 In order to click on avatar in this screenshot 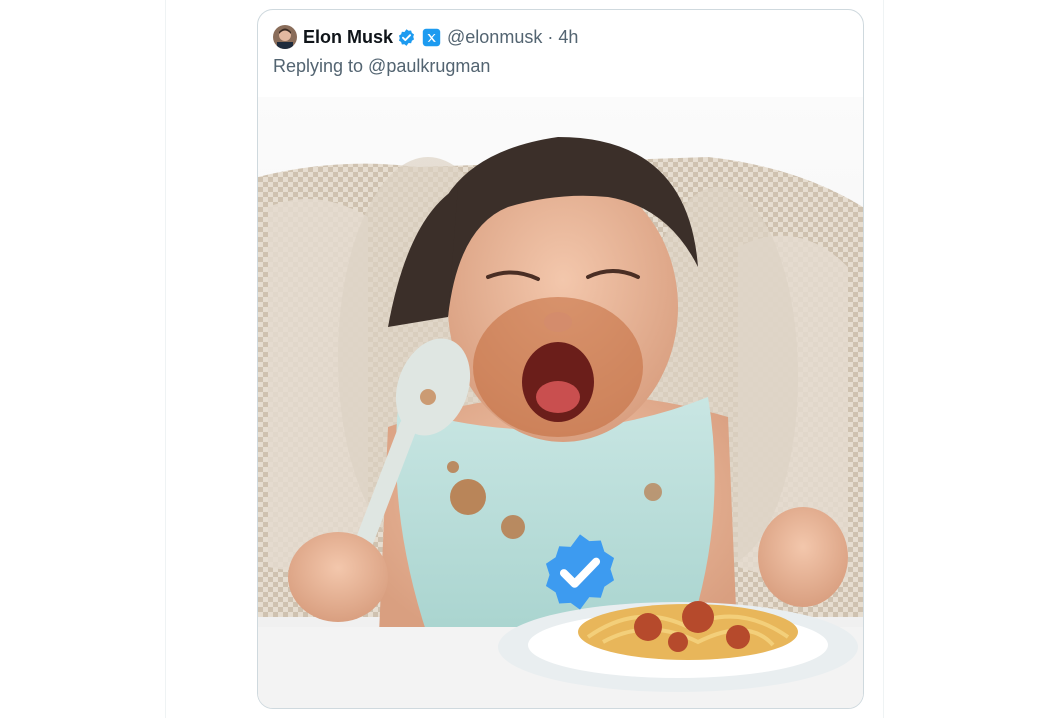, I will do `click(285, 37)`.